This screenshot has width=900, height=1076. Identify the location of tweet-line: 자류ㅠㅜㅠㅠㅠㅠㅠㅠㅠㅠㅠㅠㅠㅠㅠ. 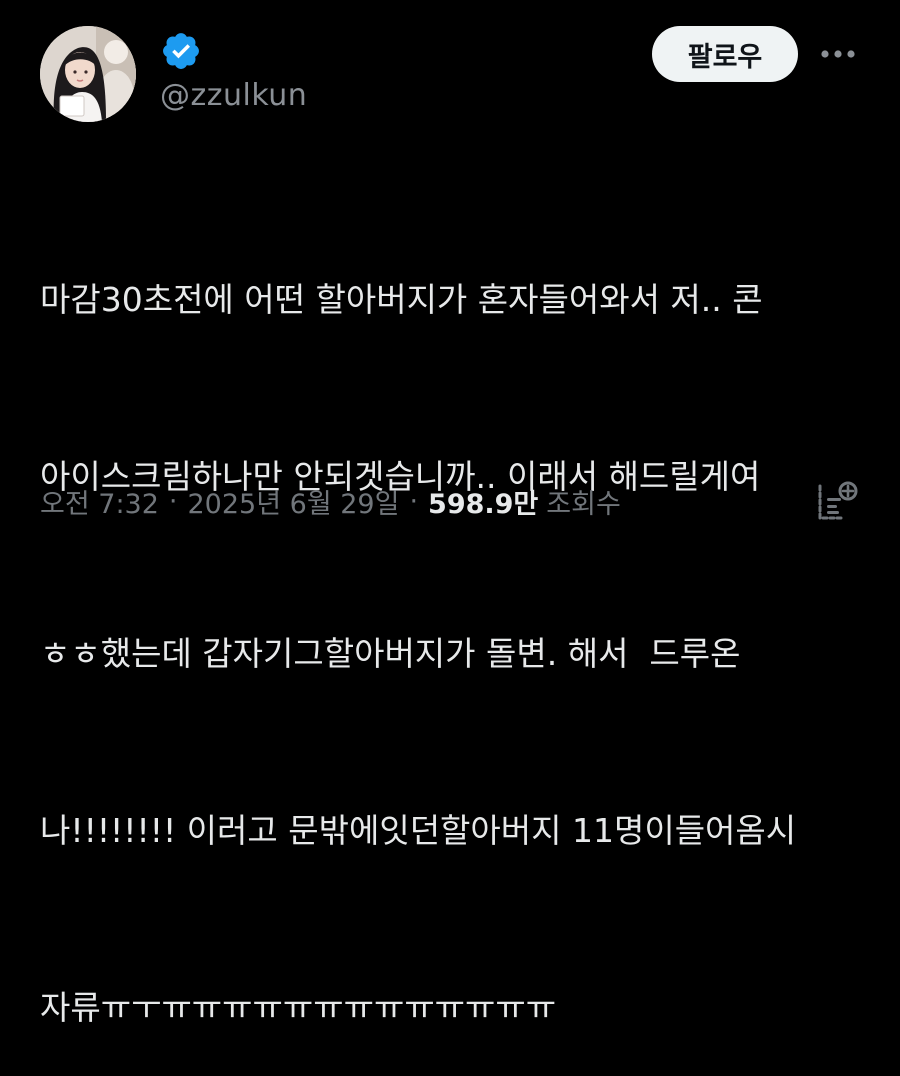
(298, 1007).